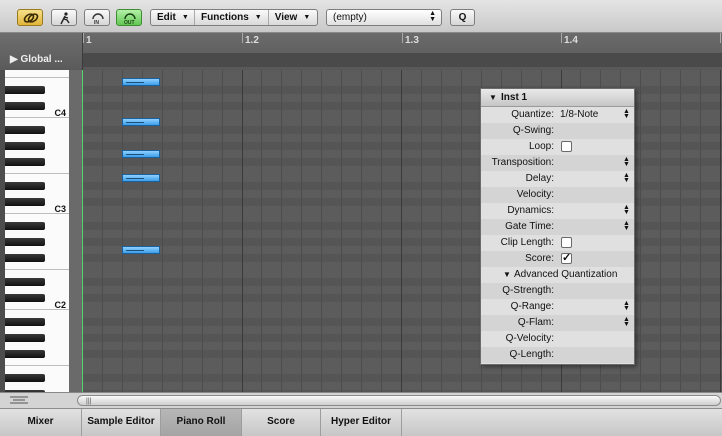  I want to click on parameter-label: Dynamics:, so click(530, 210).